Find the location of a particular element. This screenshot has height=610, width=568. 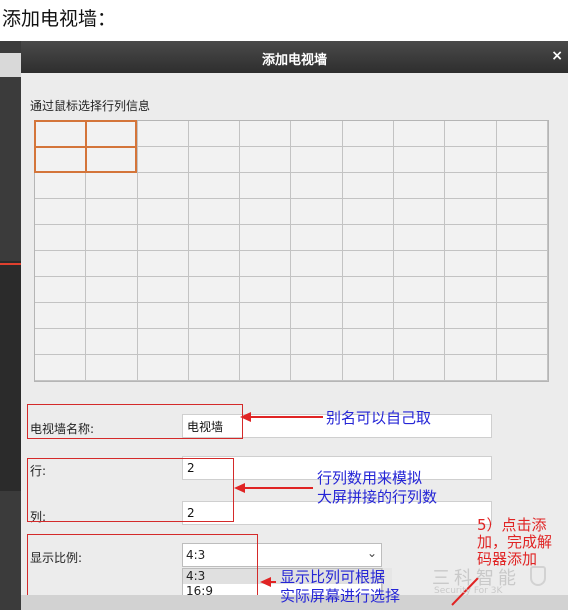

close-icon: × is located at coordinates (557, 56).